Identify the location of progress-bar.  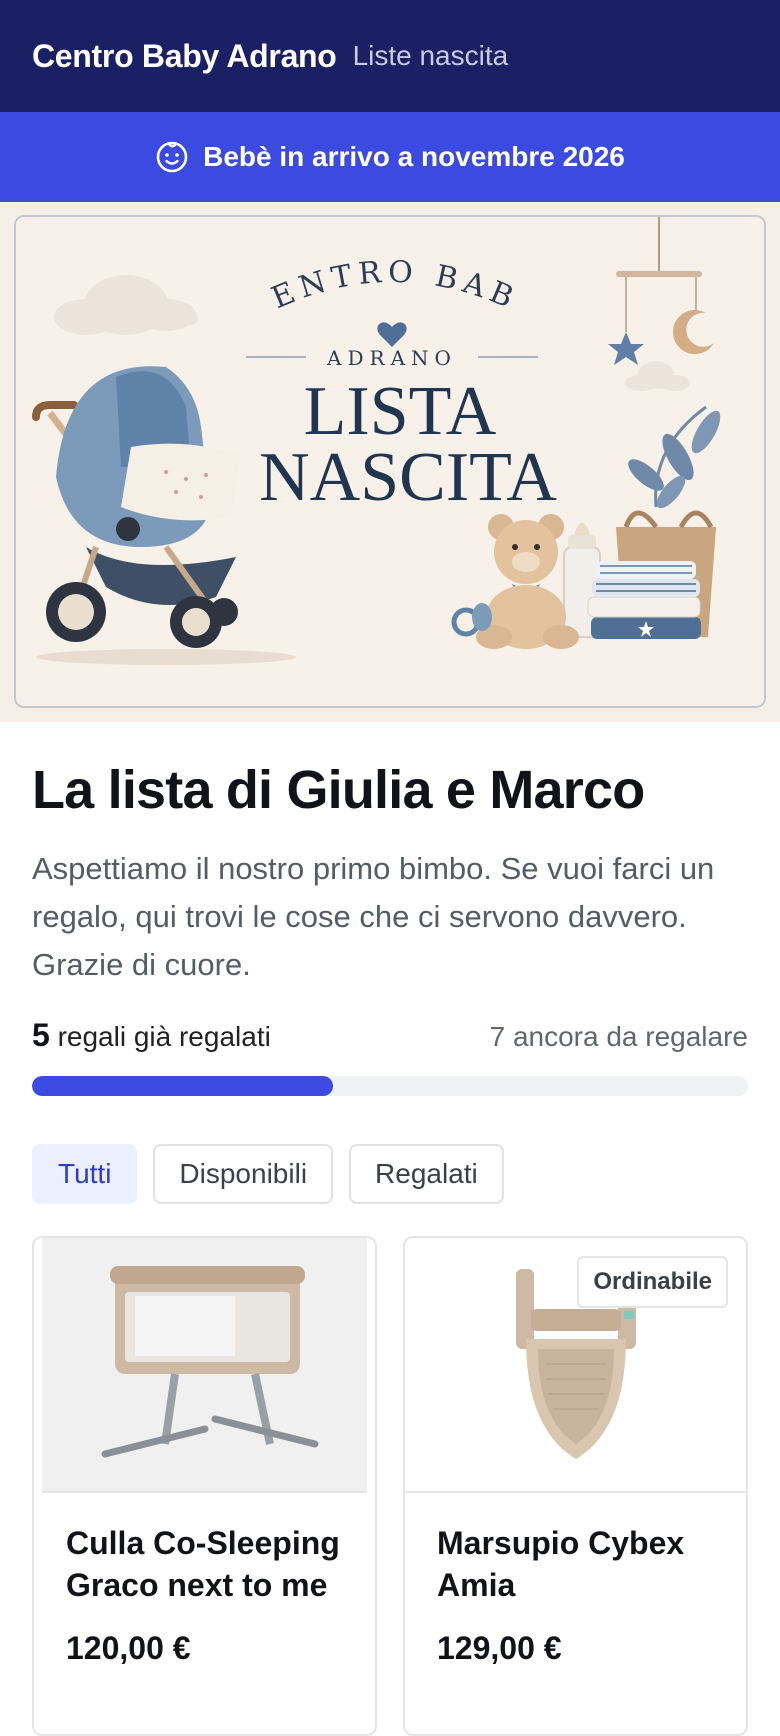
(390, 1085).